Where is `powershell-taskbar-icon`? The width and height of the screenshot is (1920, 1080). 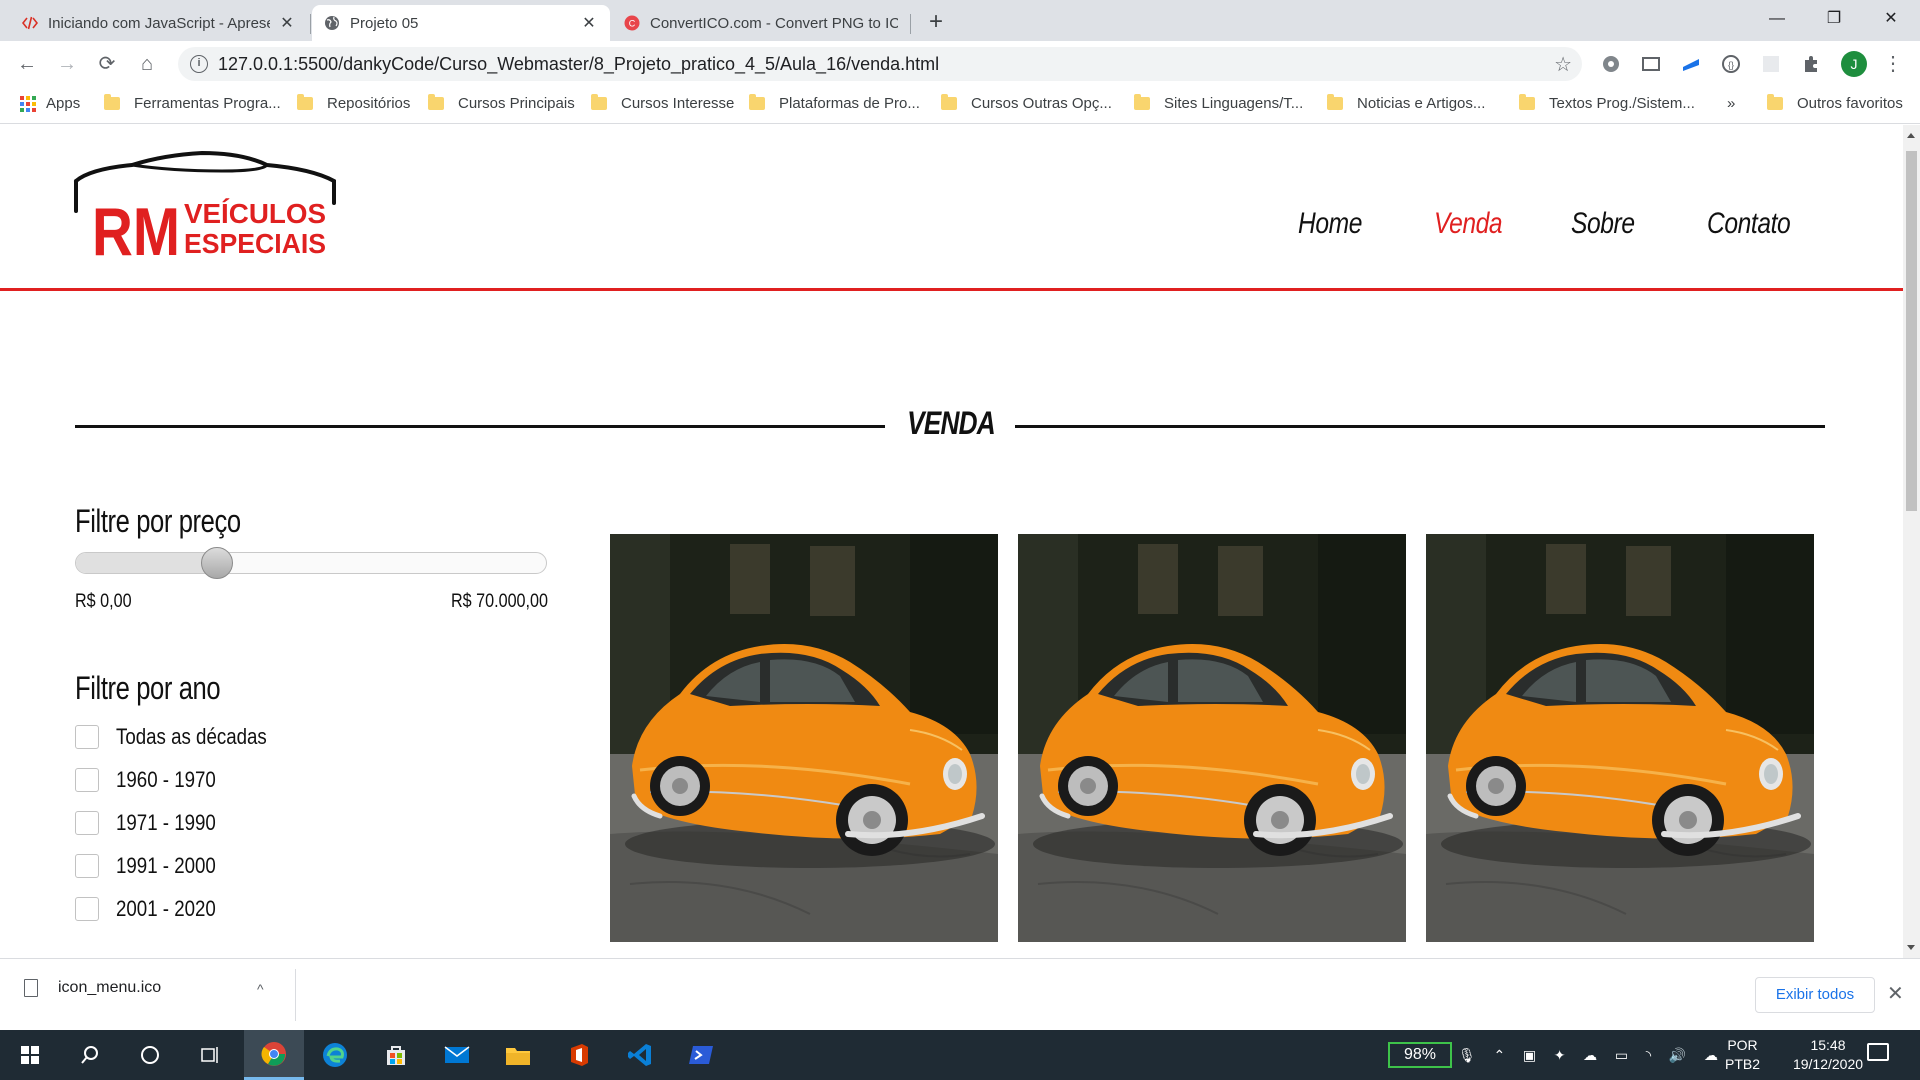
powershell-taskbar-icon is located at coordinates (701, 1055).